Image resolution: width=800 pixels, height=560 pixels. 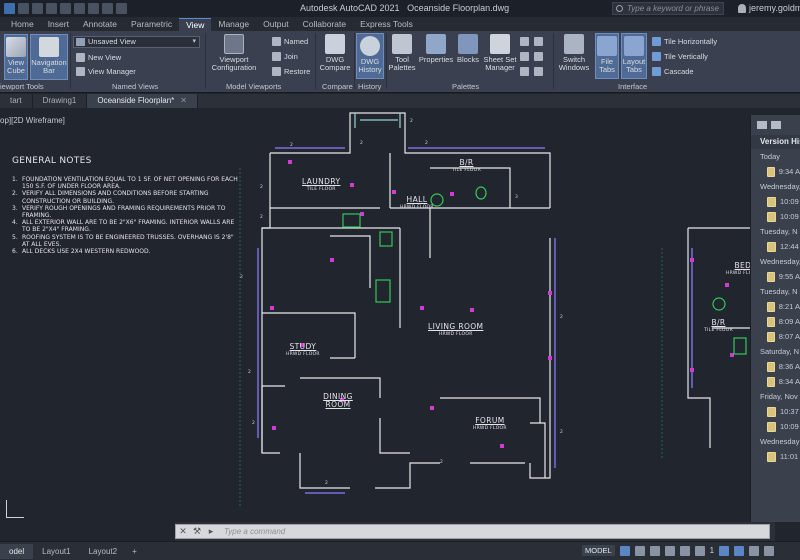 What do you see at coordinates (639, 550) in the screenshot?
I see `snap-icon` at bounding box center [639, 550].